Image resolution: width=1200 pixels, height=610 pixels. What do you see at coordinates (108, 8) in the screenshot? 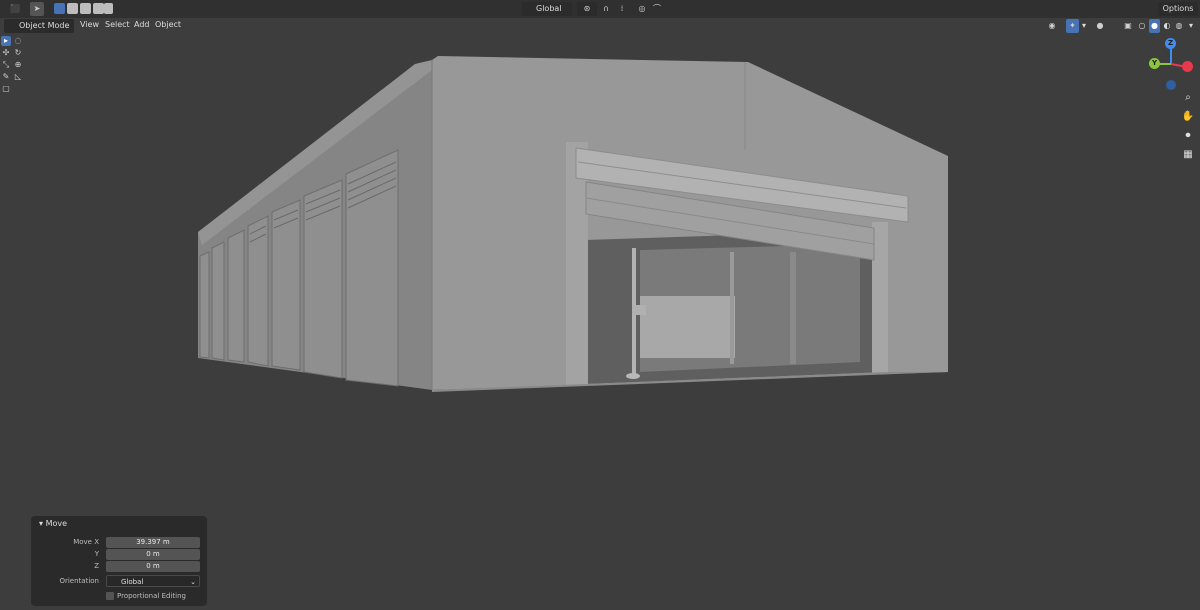
I see `select-mode-intersect` at bounding box center [108, 8].